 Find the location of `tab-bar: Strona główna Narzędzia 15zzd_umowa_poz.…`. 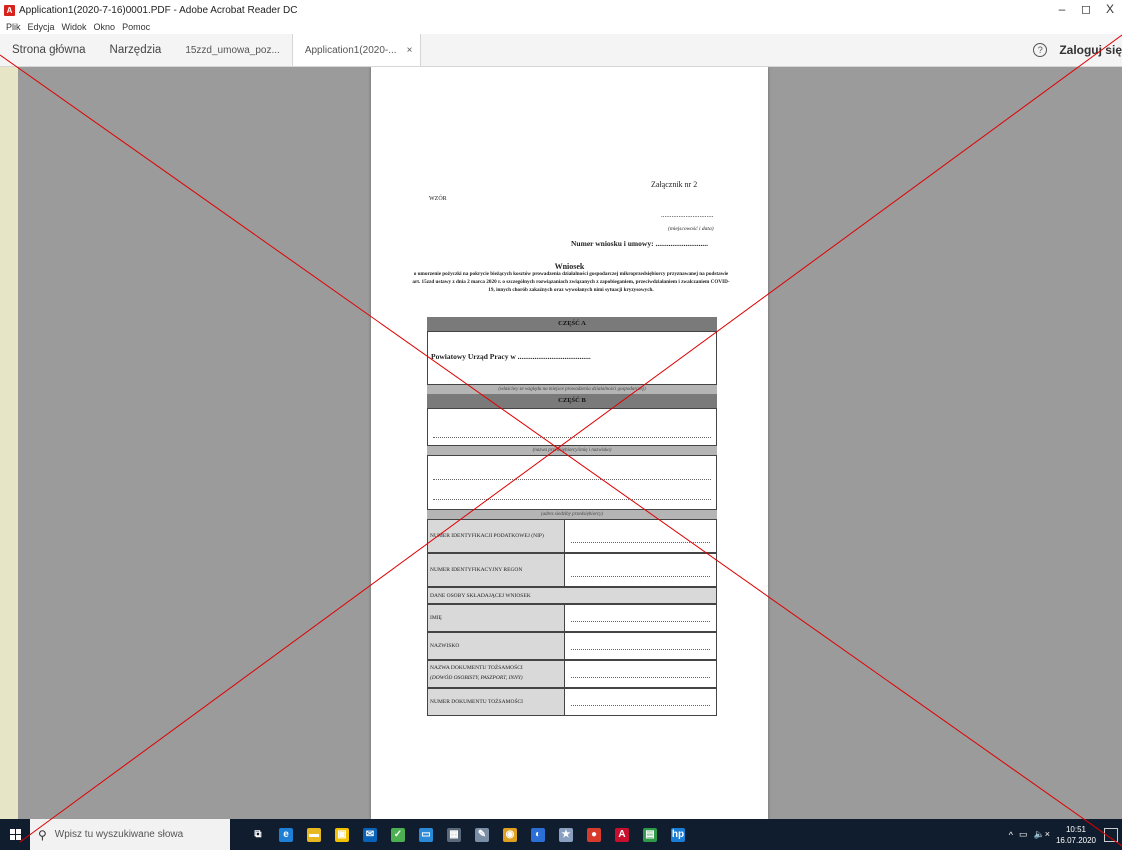

tab-bar: Strona główna Narzędzia 15zzd_umowa_poz.… is located at coordinates (561, 50).